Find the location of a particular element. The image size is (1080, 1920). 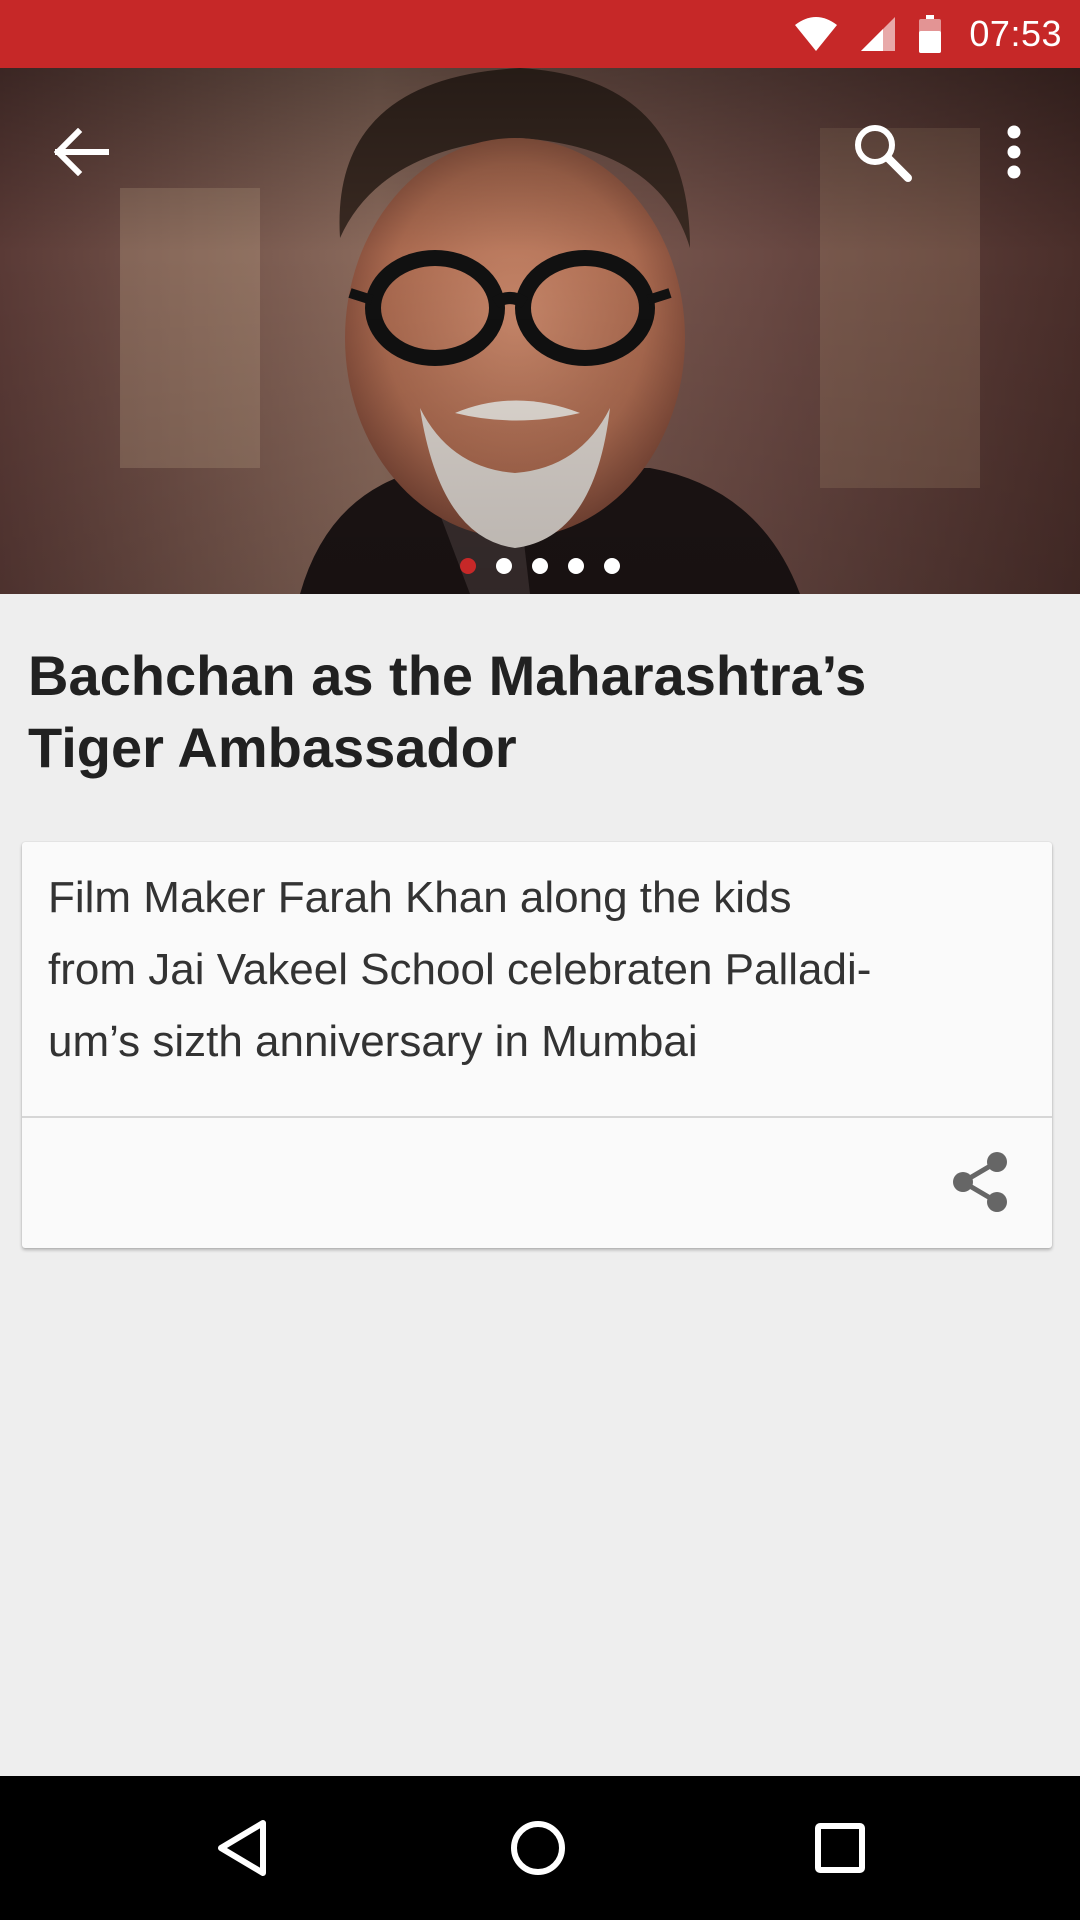

share-icon is located at coordinates (980, 1182).